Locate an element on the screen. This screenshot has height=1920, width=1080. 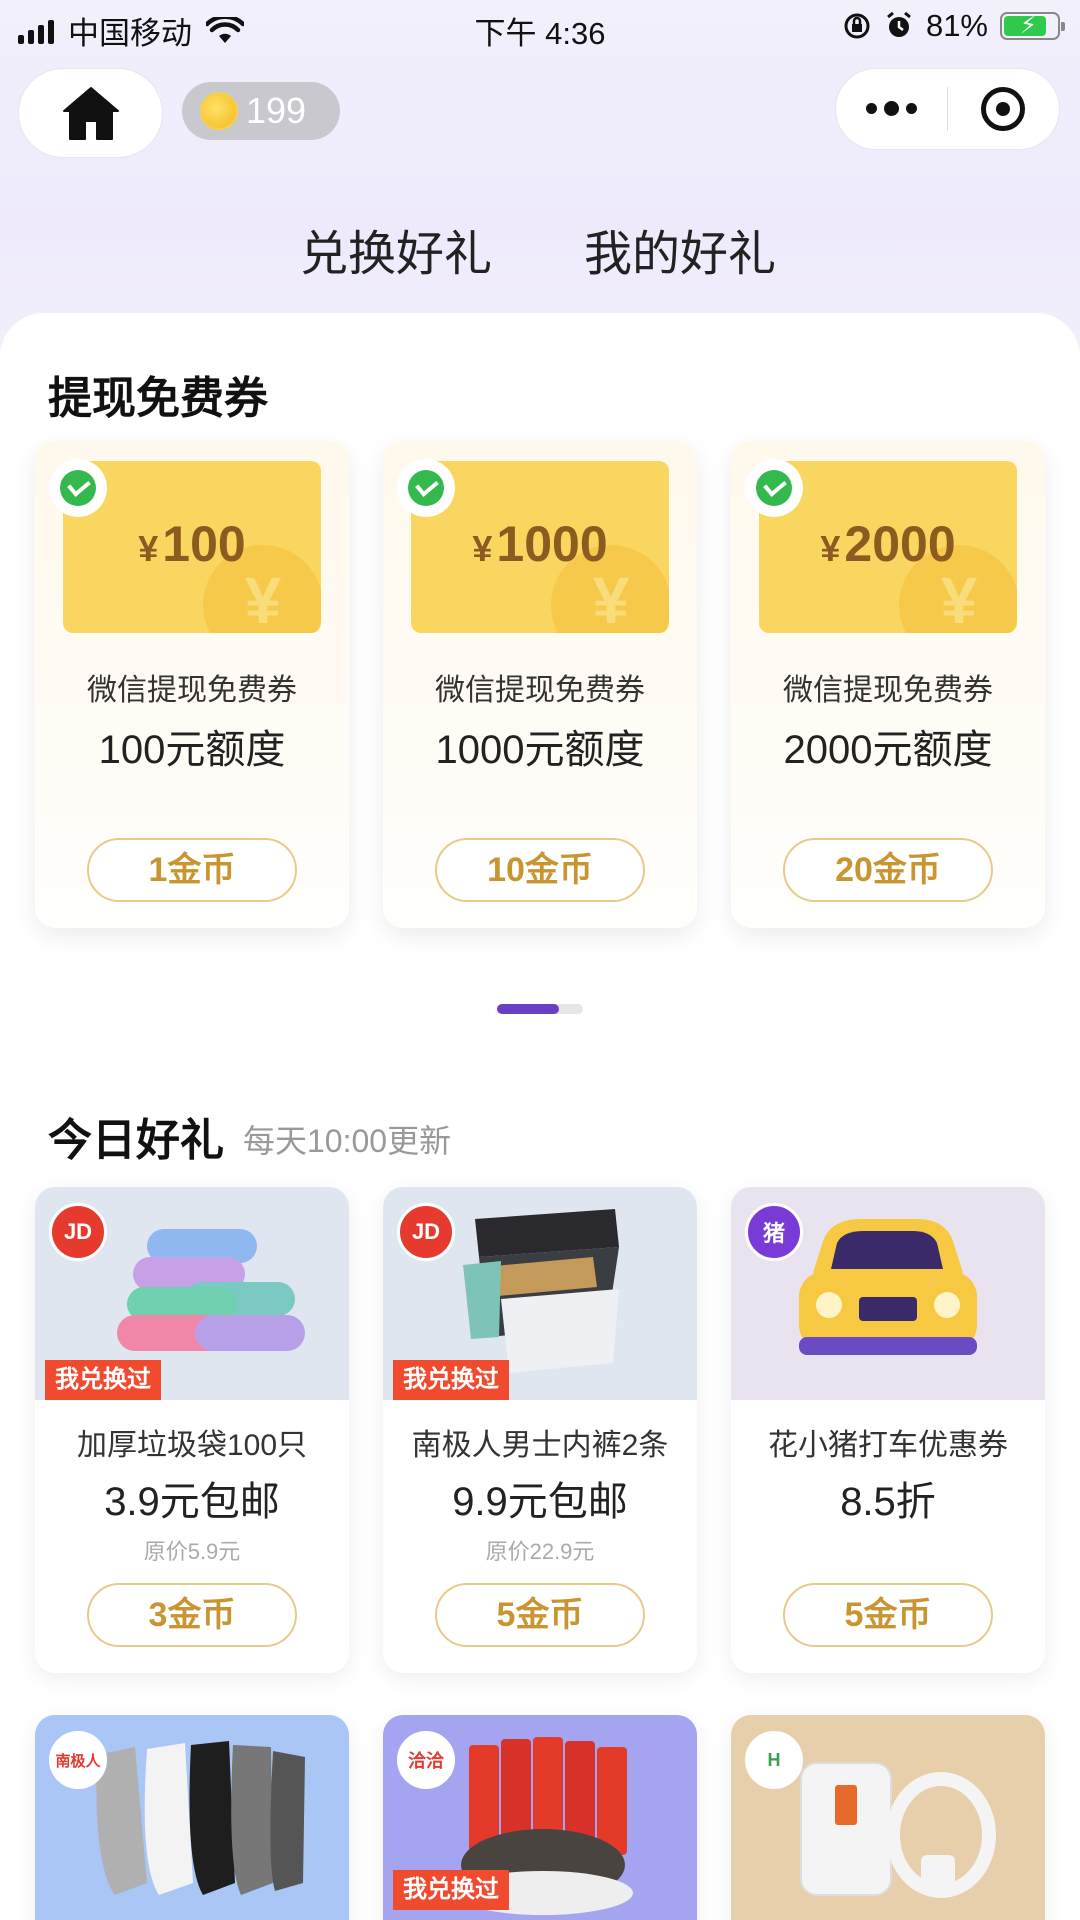
redeem-button: 20金币 is located at coordinates (888, 870).